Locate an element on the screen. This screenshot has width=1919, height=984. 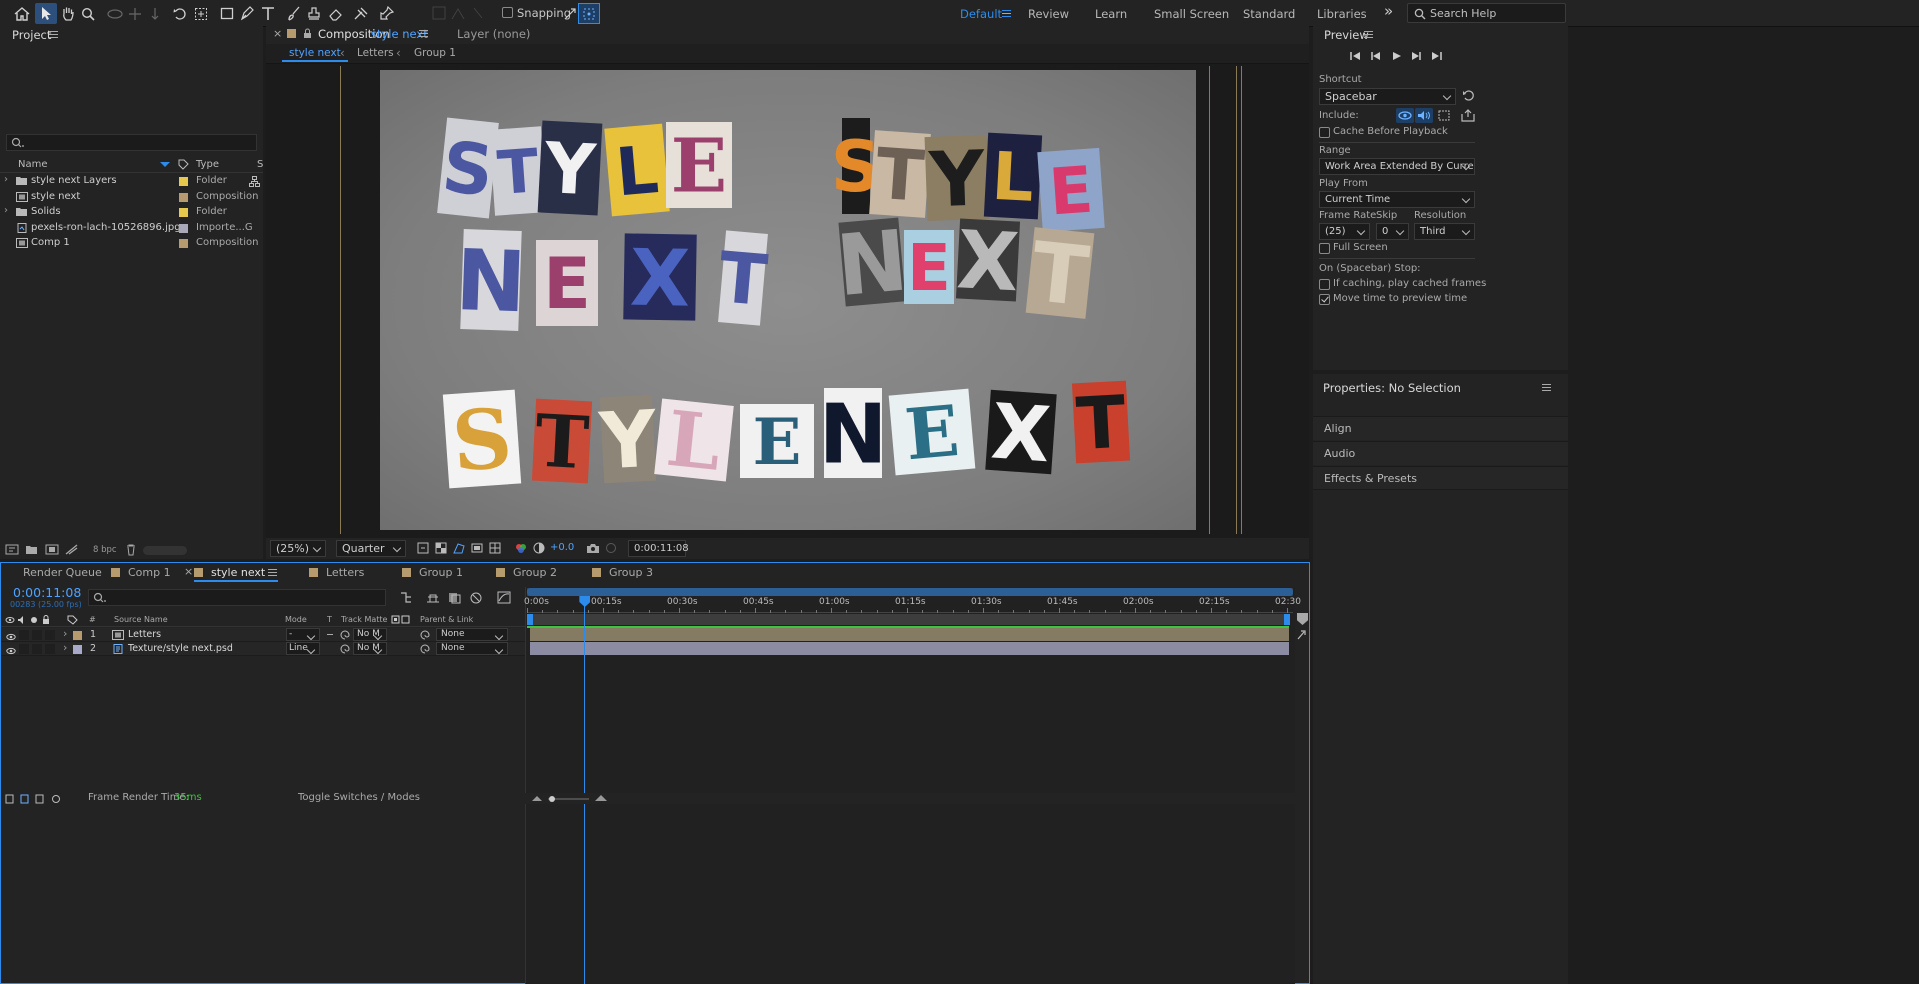
audio-section: Audio is located at coordinates (1440, 453).